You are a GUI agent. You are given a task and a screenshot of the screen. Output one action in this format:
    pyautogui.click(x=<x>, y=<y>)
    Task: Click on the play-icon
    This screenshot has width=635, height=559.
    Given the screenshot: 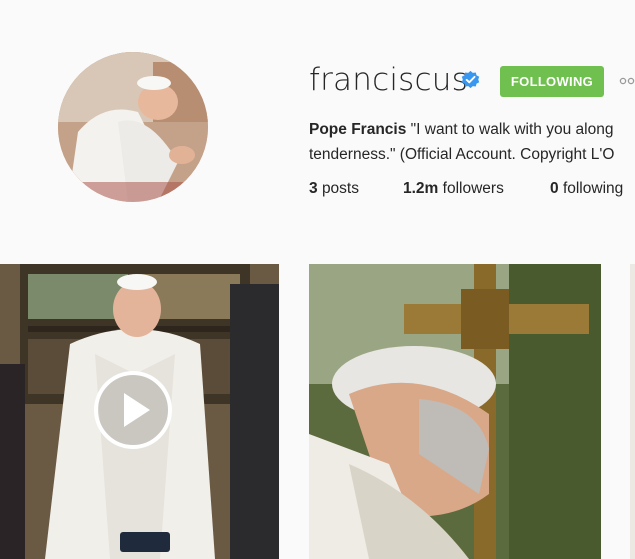 What is the action you would take?
    pyautogui.click(x=133, y=410)
    